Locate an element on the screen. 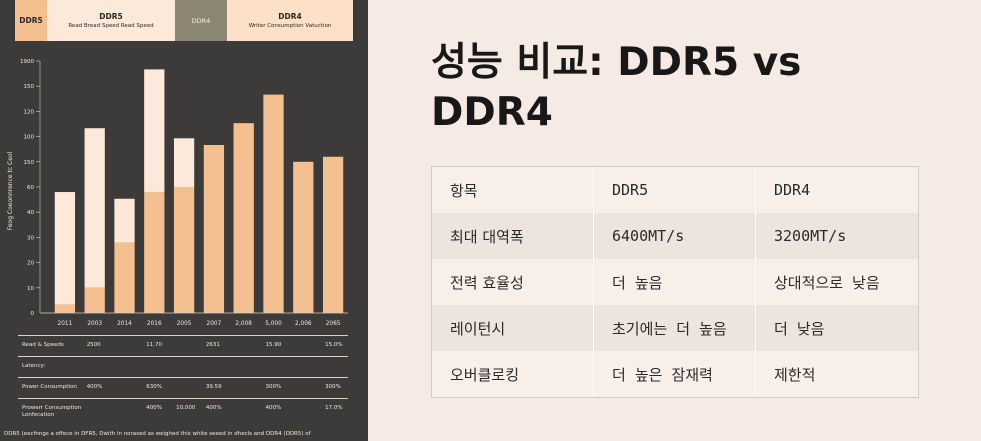 The height and width of the screenshot is (441, 981). page-title: 성능 비교: DDR5 vs DDR4 is located at coordinates (616, 87).